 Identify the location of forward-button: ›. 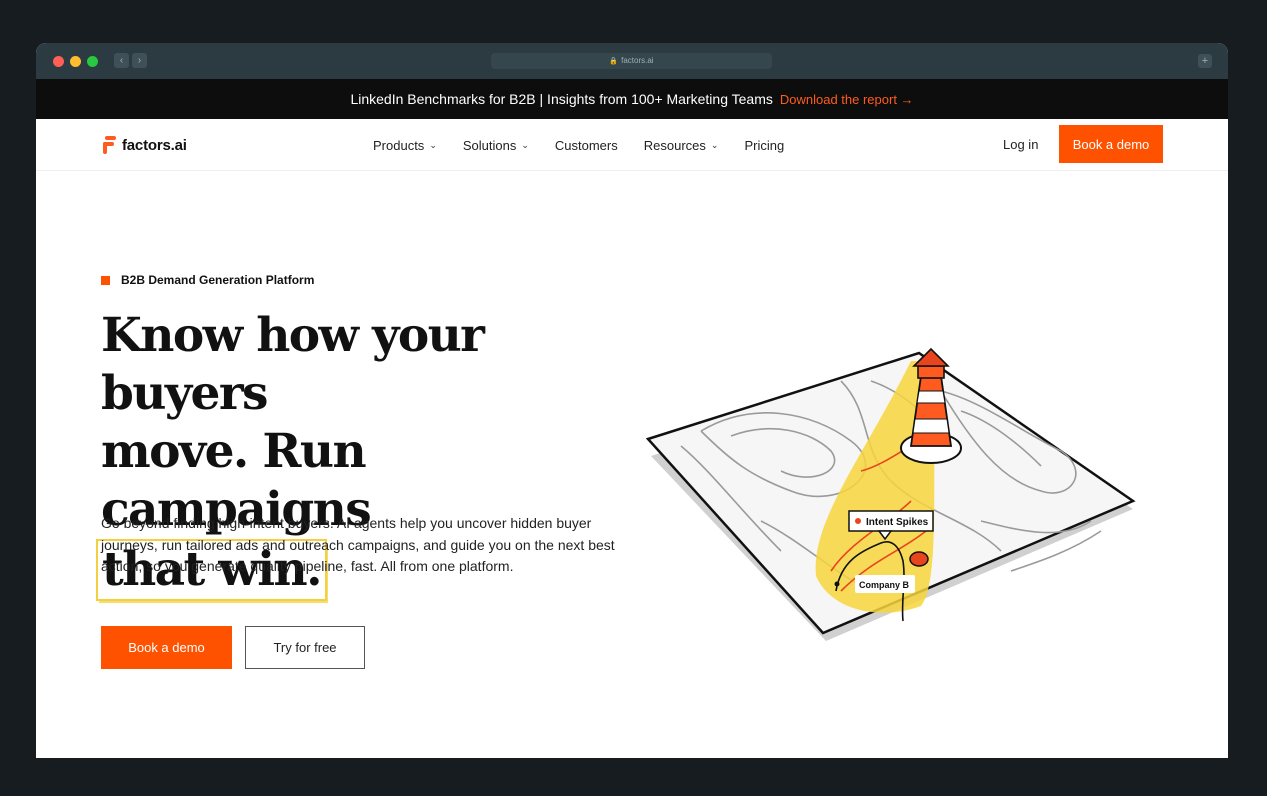
(139, 60).